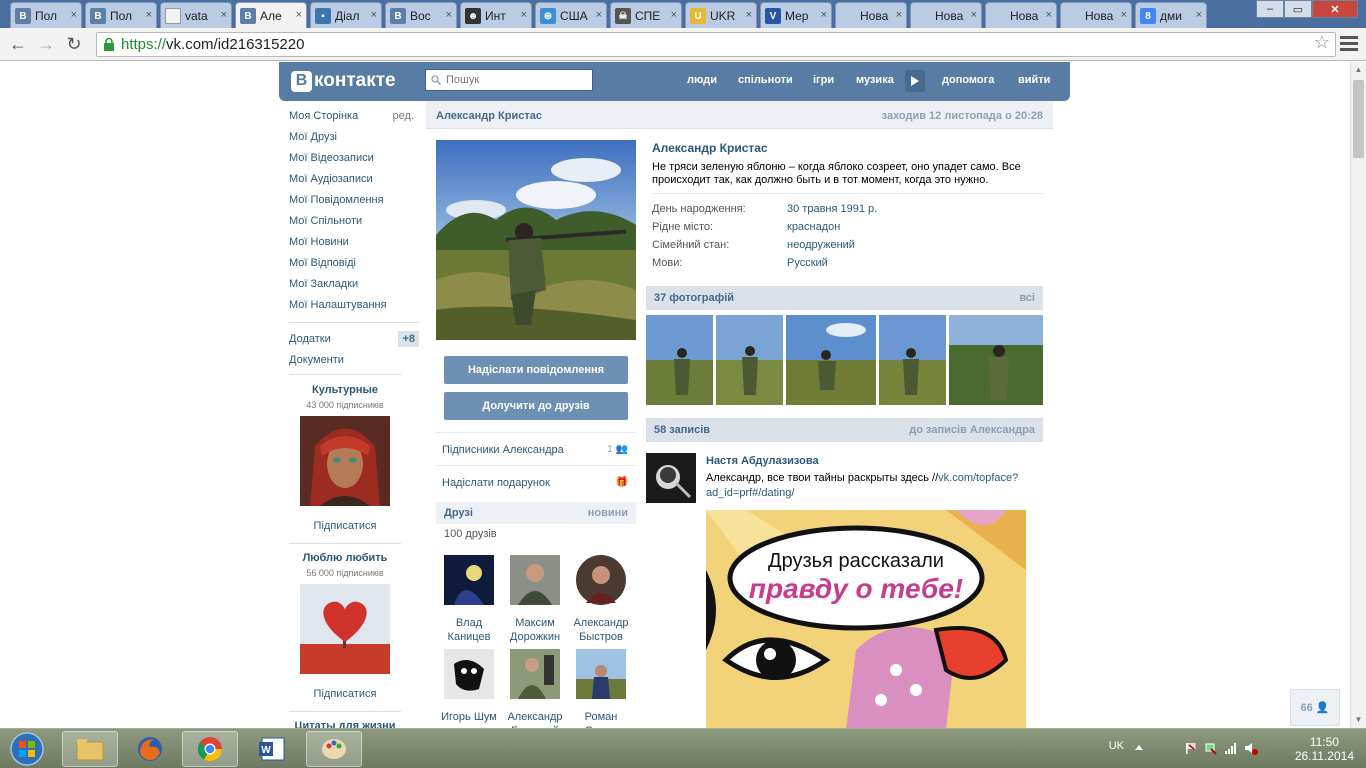  I want to click on browser-tab: vata ×, so click(196, 15).